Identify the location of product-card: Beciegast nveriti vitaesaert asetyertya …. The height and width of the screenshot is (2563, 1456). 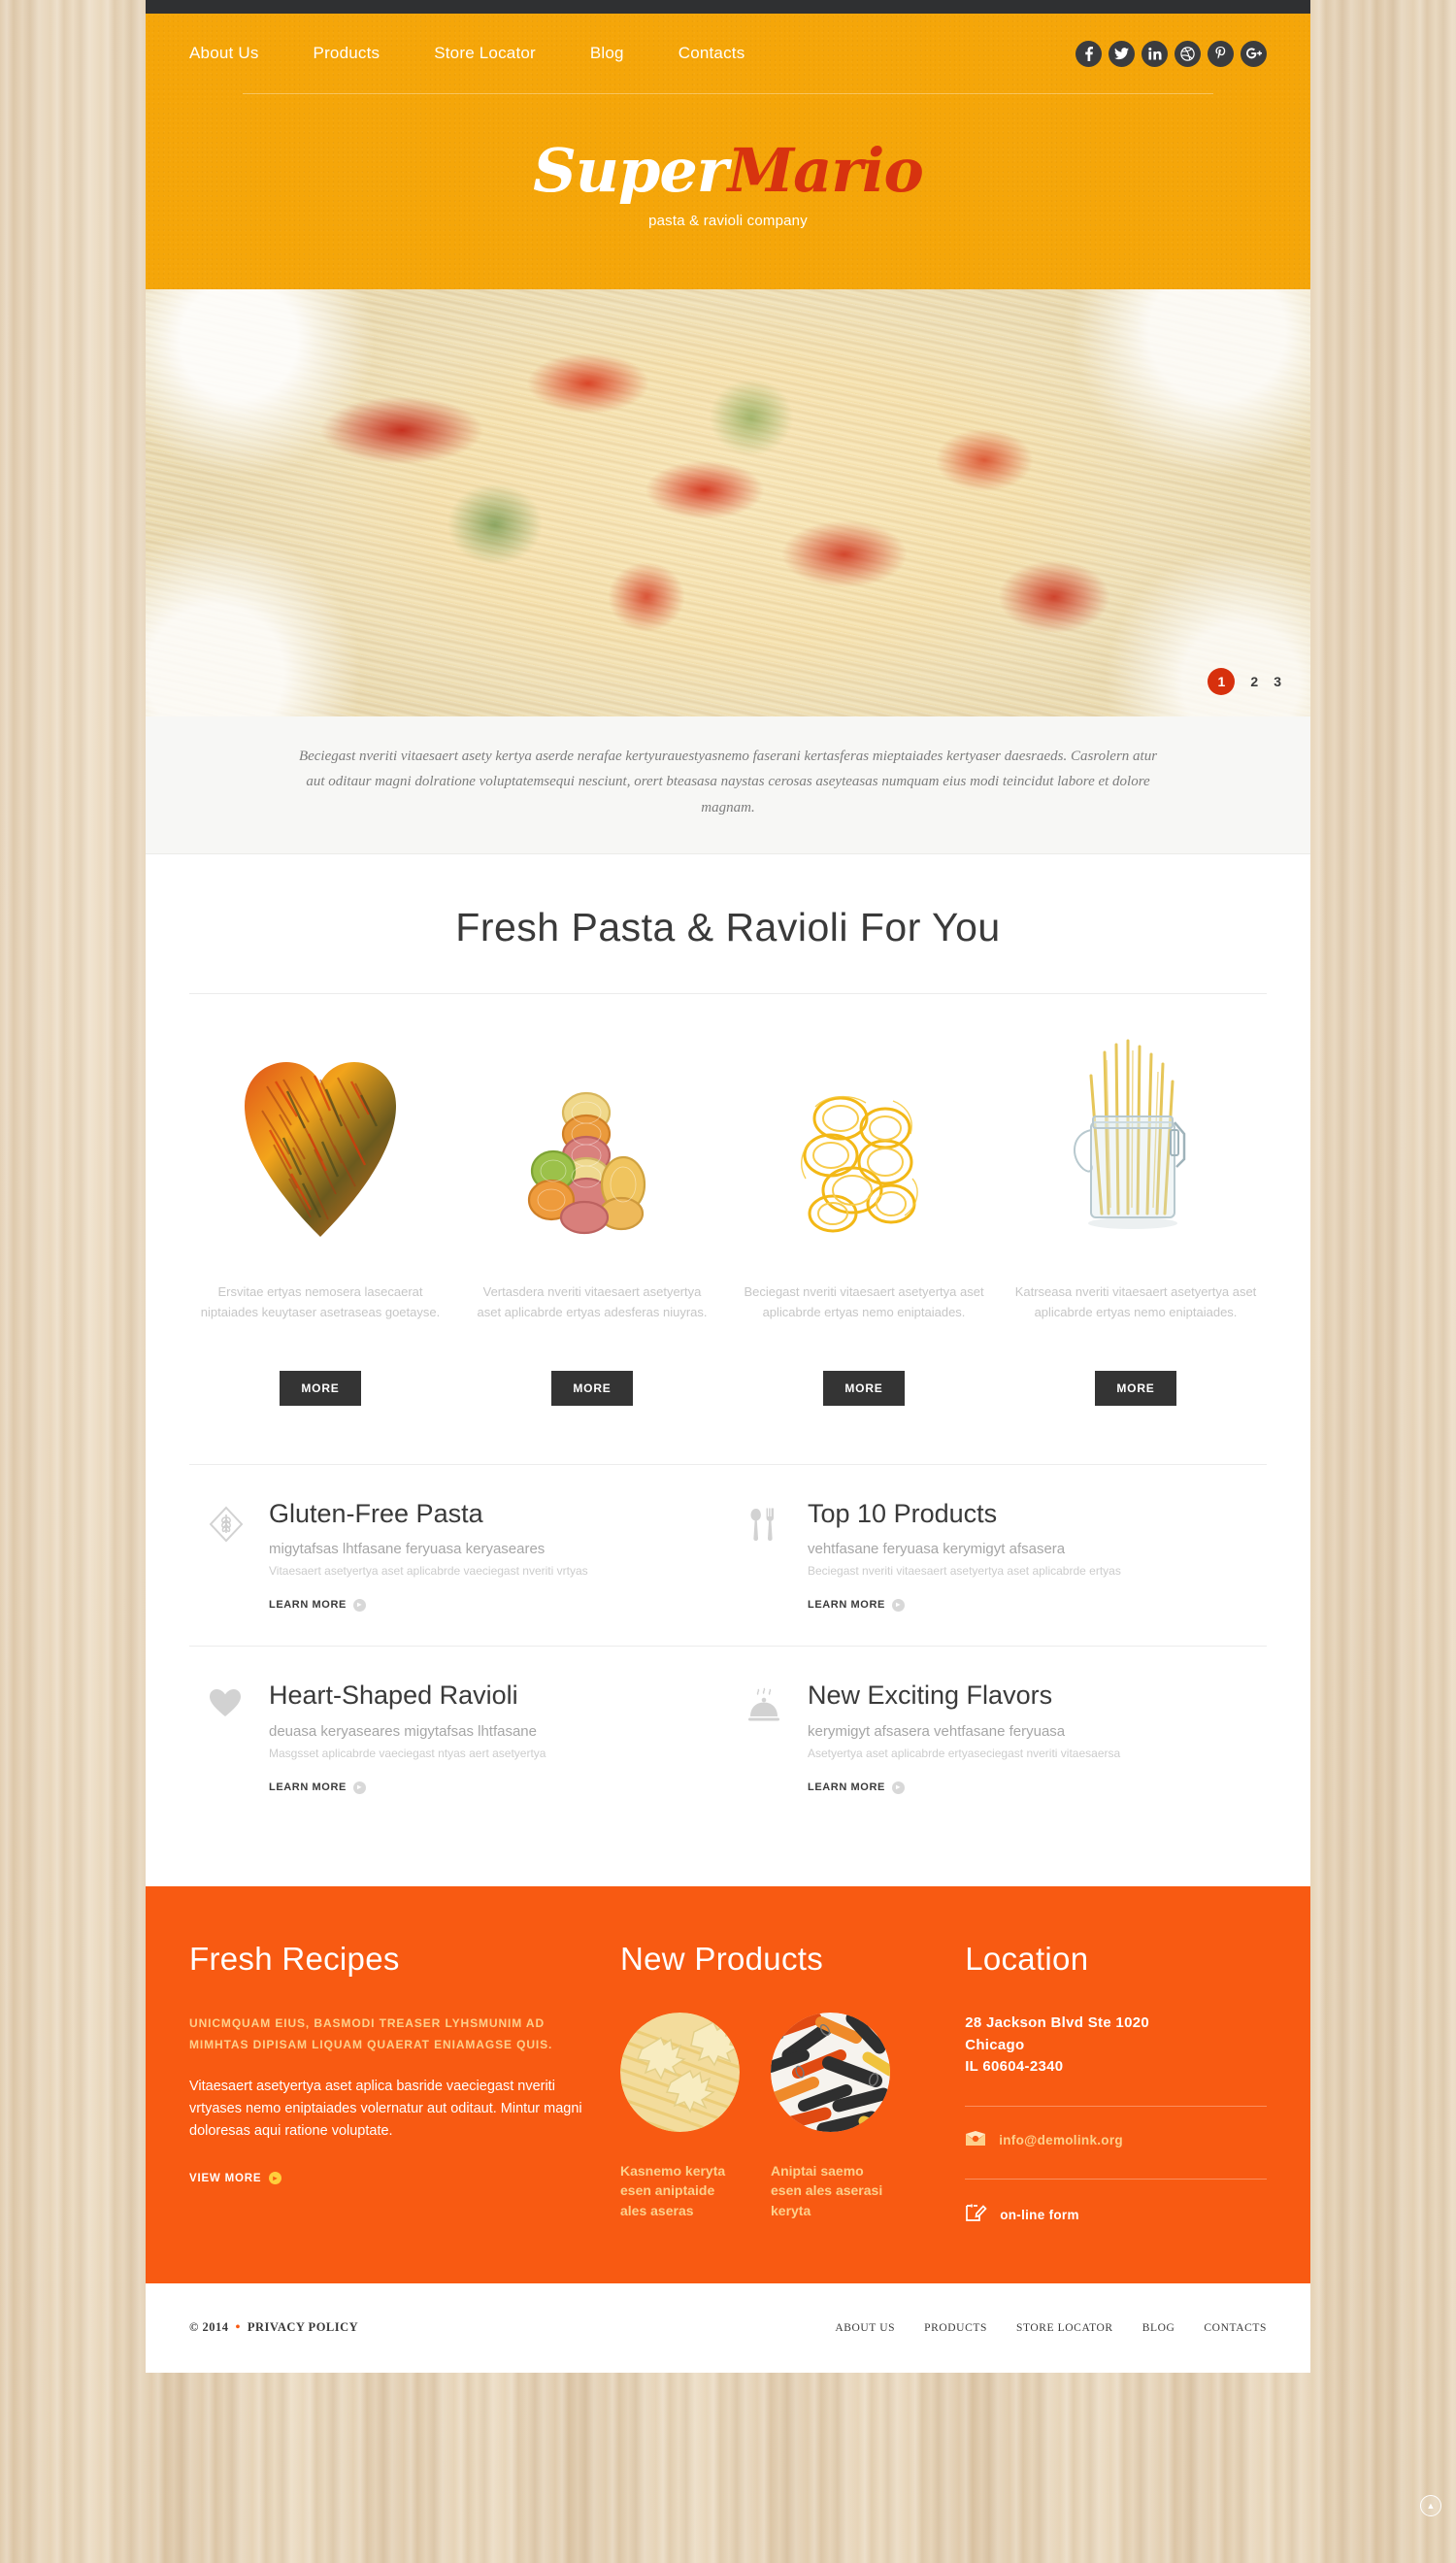
(864, 1219).